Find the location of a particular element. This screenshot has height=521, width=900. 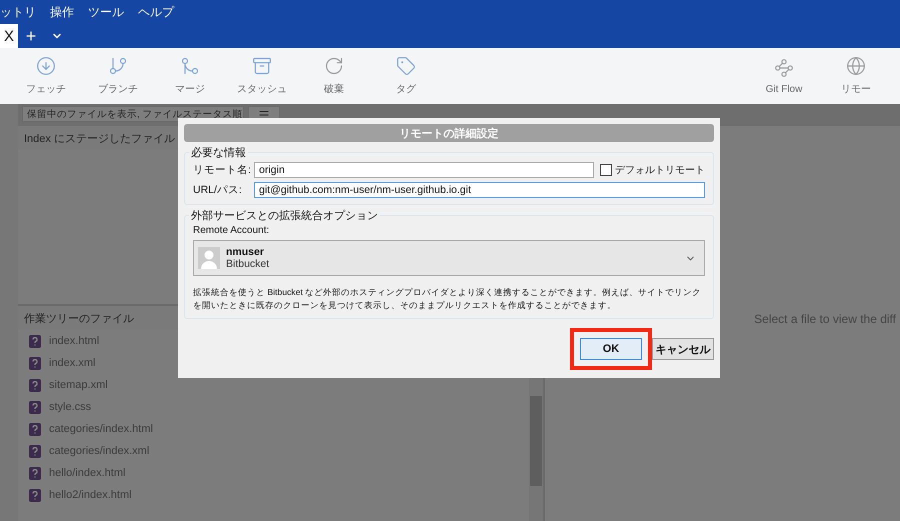

toolbar-button: スタッシュ is located at coordinates (262, 76).